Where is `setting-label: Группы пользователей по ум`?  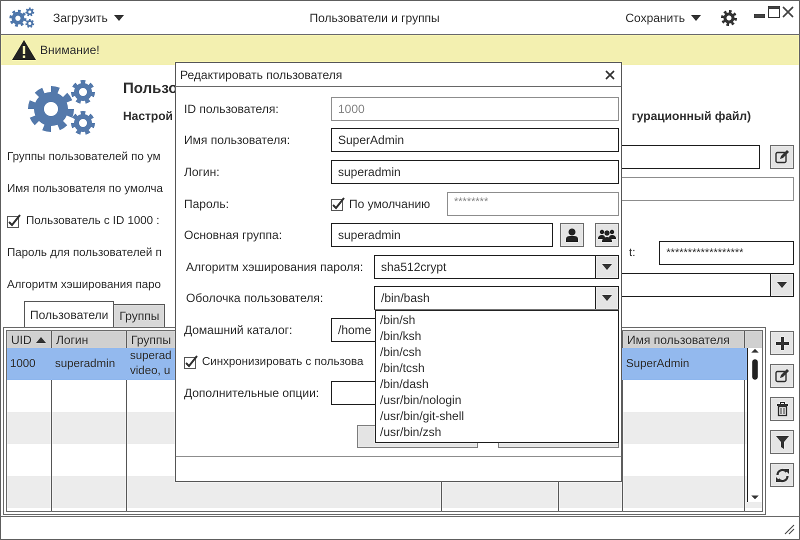 setting-label: Группы пользователей по ум is located at coordinates (84, 157).